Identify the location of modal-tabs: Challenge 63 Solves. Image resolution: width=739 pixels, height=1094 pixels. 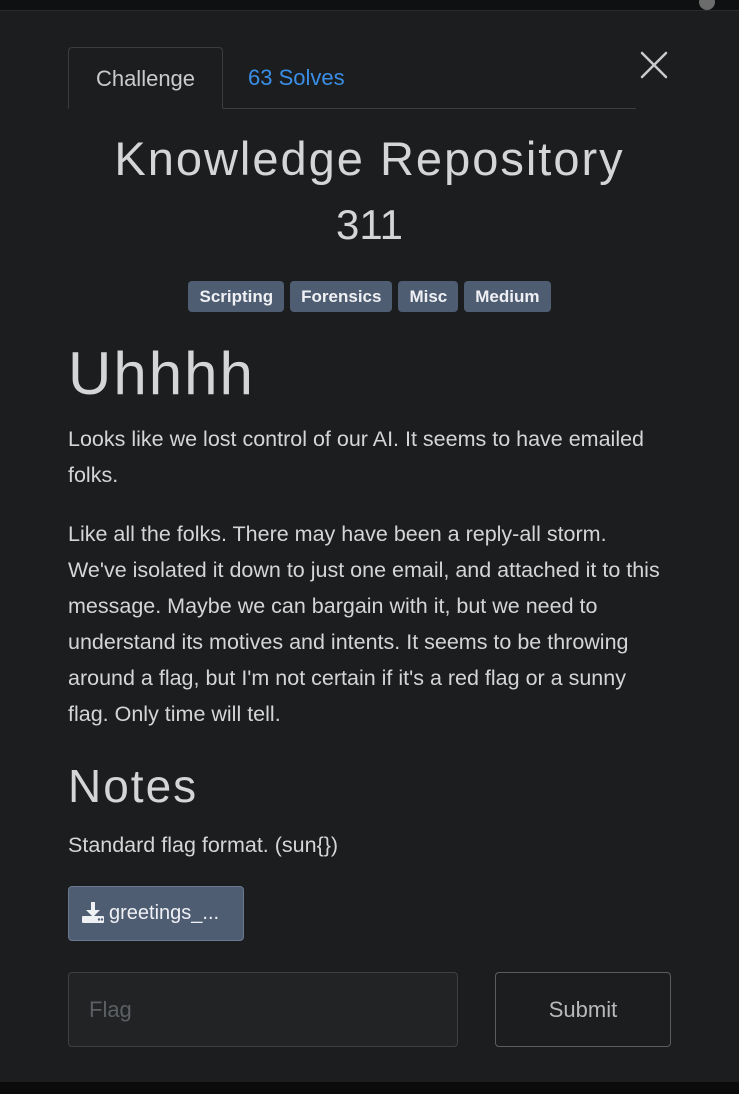
(352, 78).